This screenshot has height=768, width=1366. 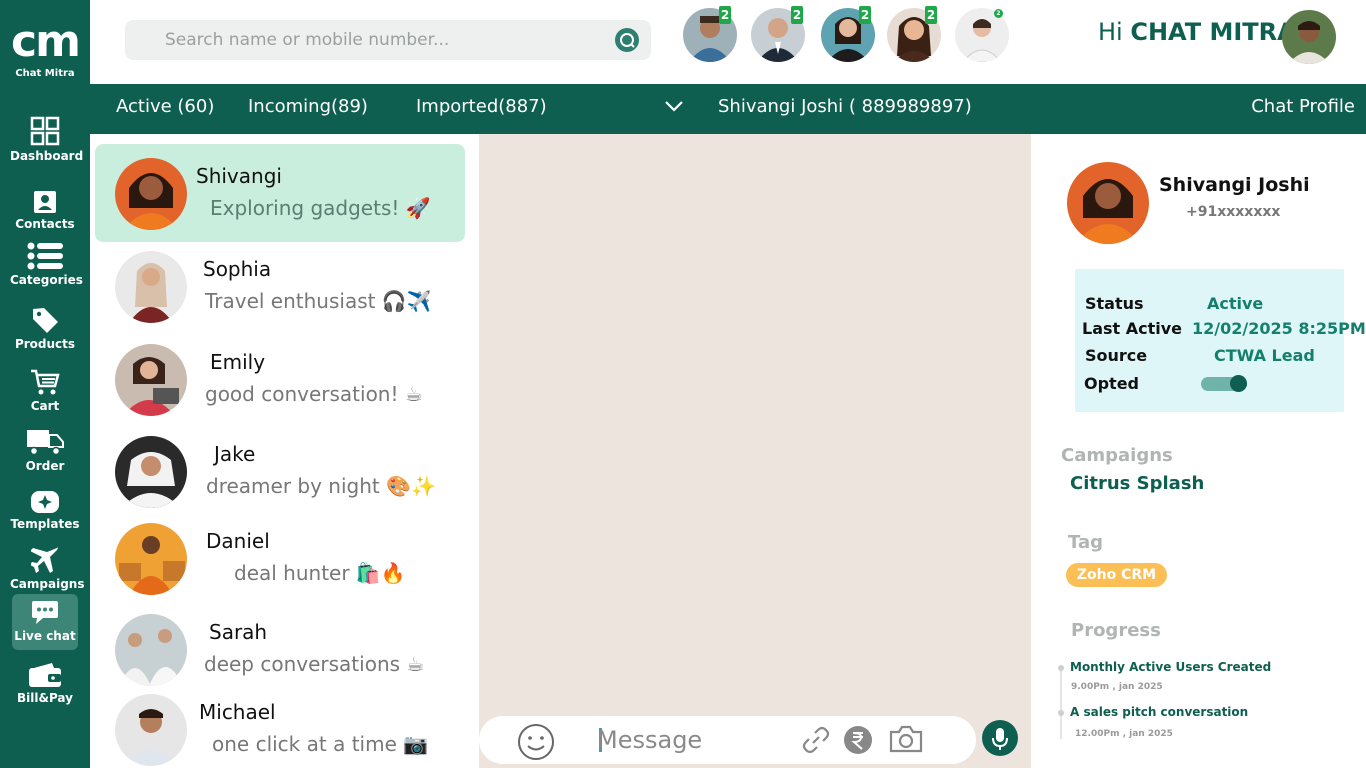 What do you see at coordinates (45, 698) in the screenshot?
I see `nav-label: Bill&Pay` at bounding box center [45, 698].